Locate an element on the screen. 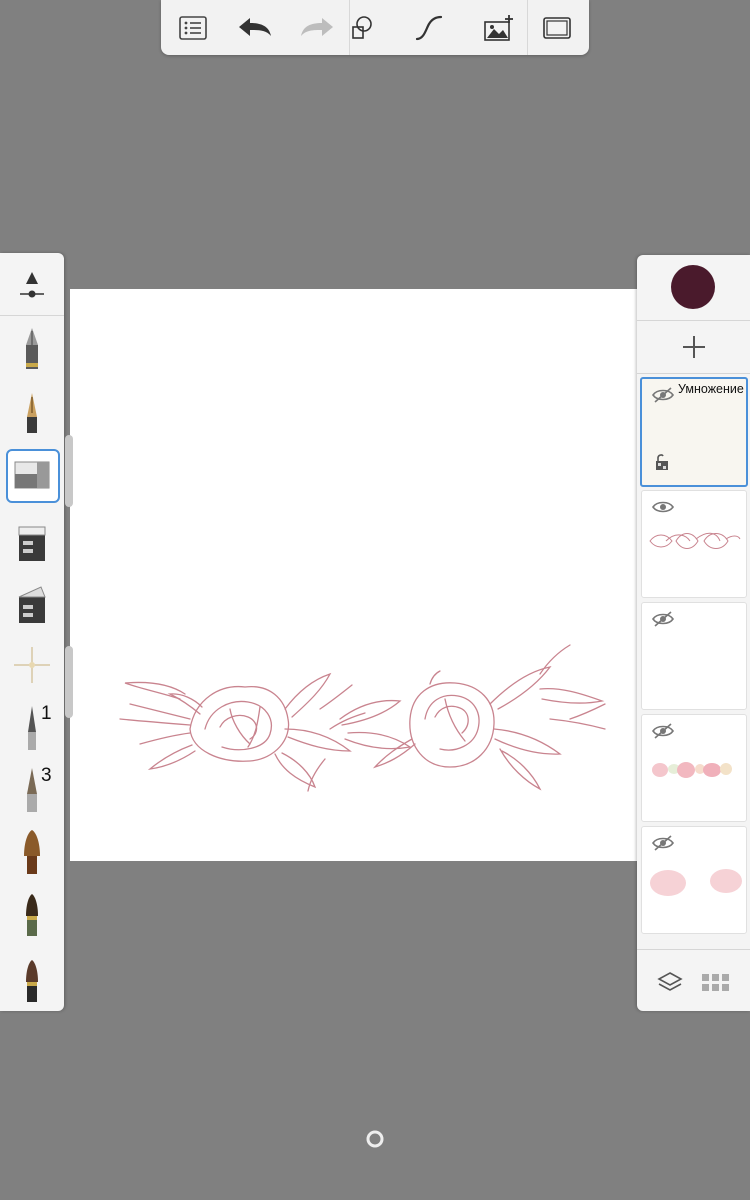 Image resolution: width=750 pixels, height=1200 pixels. marker-brush is located at coordinates (32, 543).